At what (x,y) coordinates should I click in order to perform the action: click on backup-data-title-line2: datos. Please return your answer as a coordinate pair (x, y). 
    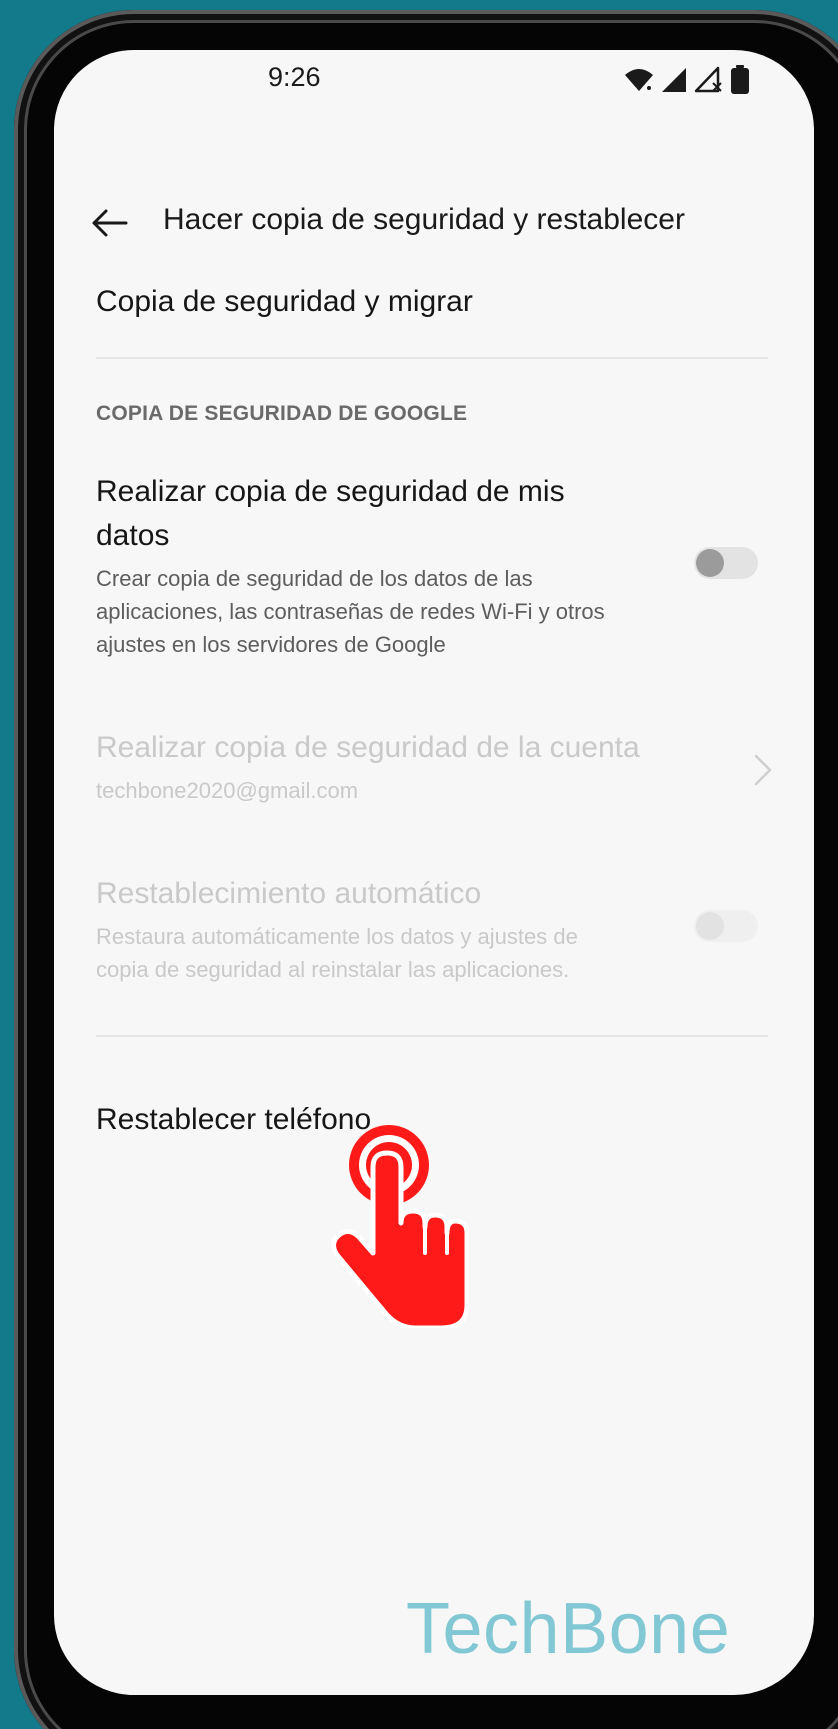
    Looking at the image, I should click on (133, 535).